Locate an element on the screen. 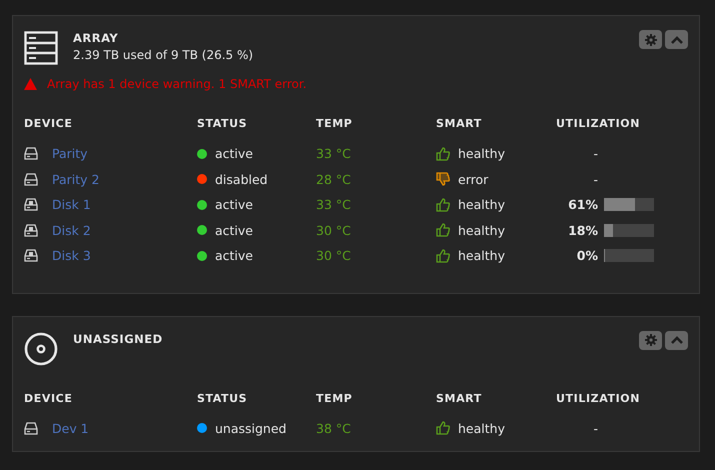 The height and width of the screenshot is (470, 715). device-link: Parity 2 is located at coordinates (76, 179).